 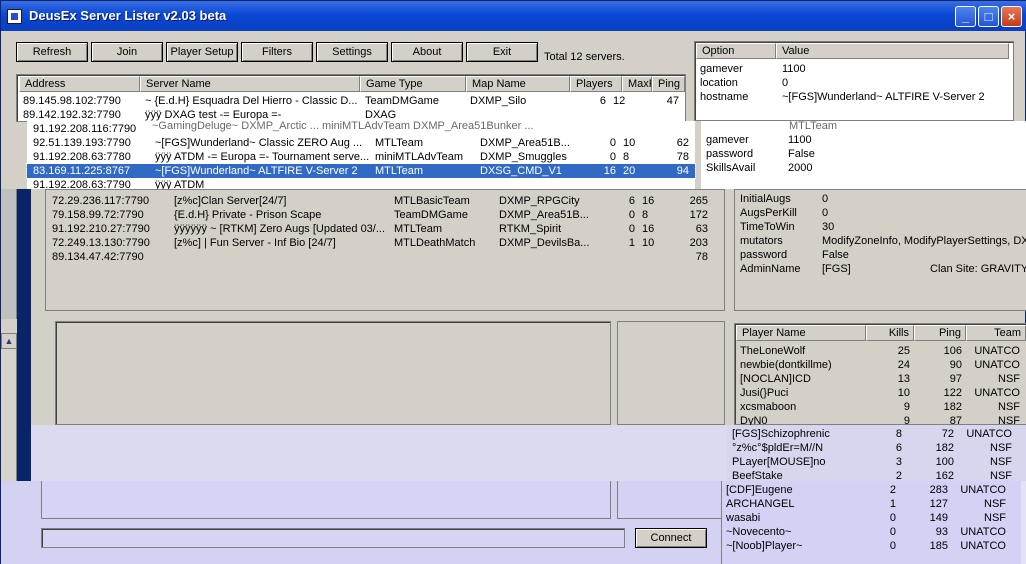 I want to click on option-name: mutators, so click(x=761, y=241).